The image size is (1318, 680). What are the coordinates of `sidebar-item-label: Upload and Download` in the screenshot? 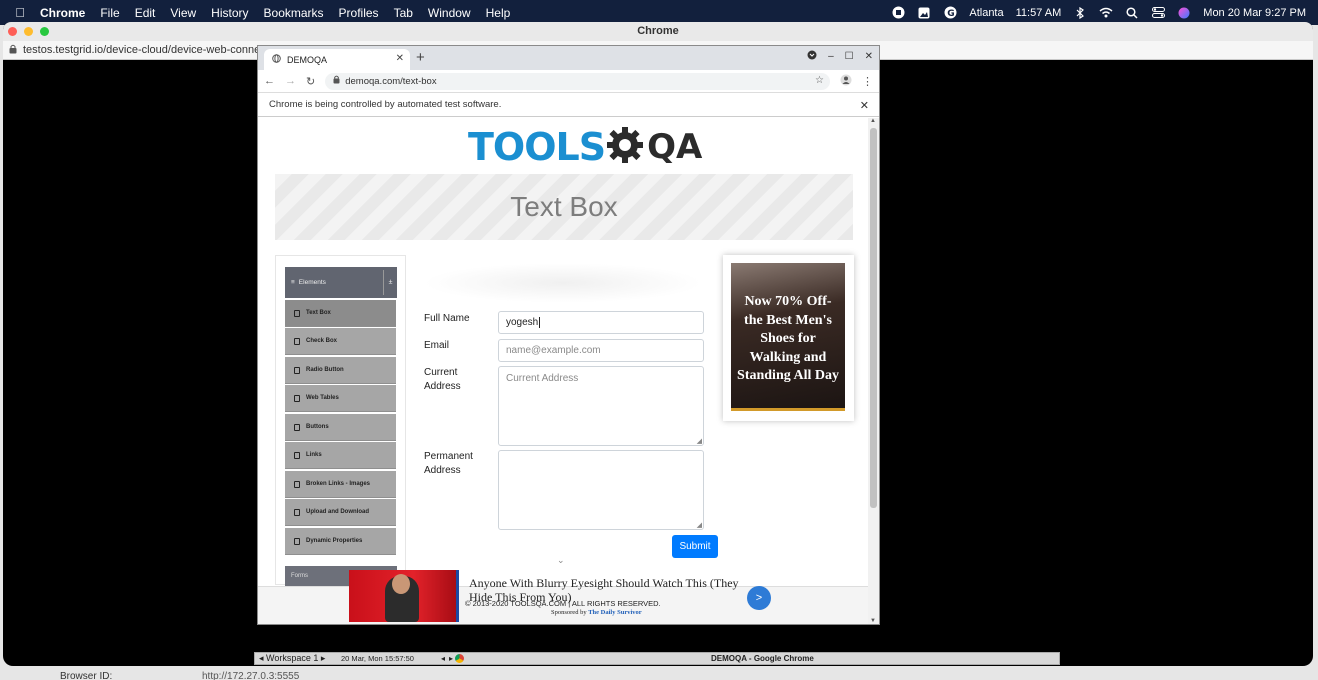 It's located at (337, 512).